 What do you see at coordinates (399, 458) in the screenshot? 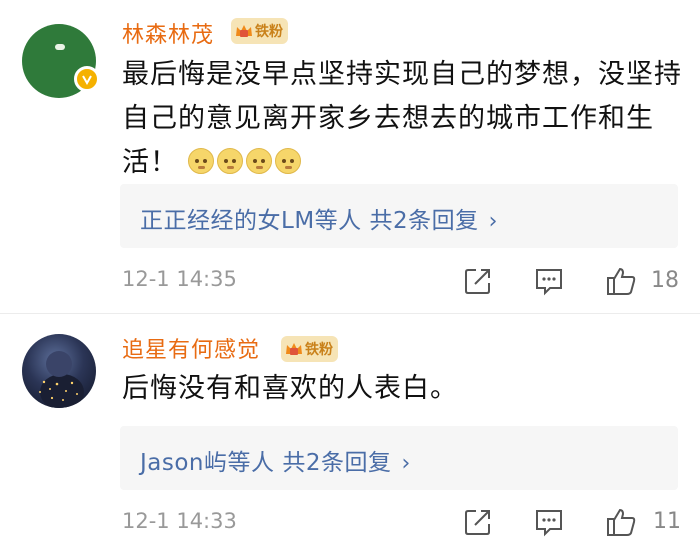
I see `replies-preview: Jason屿等人 共2条回复 ›` at bounding box center [399, 458].